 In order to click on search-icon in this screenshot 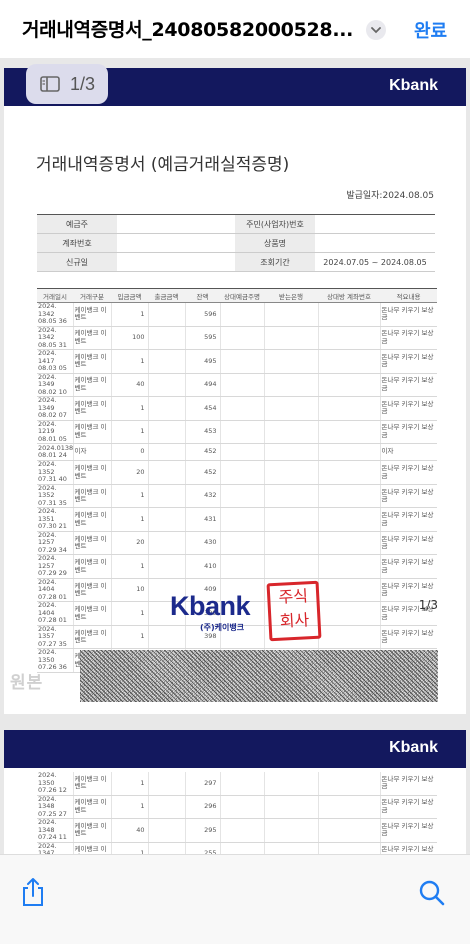, I will do `click(432, 893)`.